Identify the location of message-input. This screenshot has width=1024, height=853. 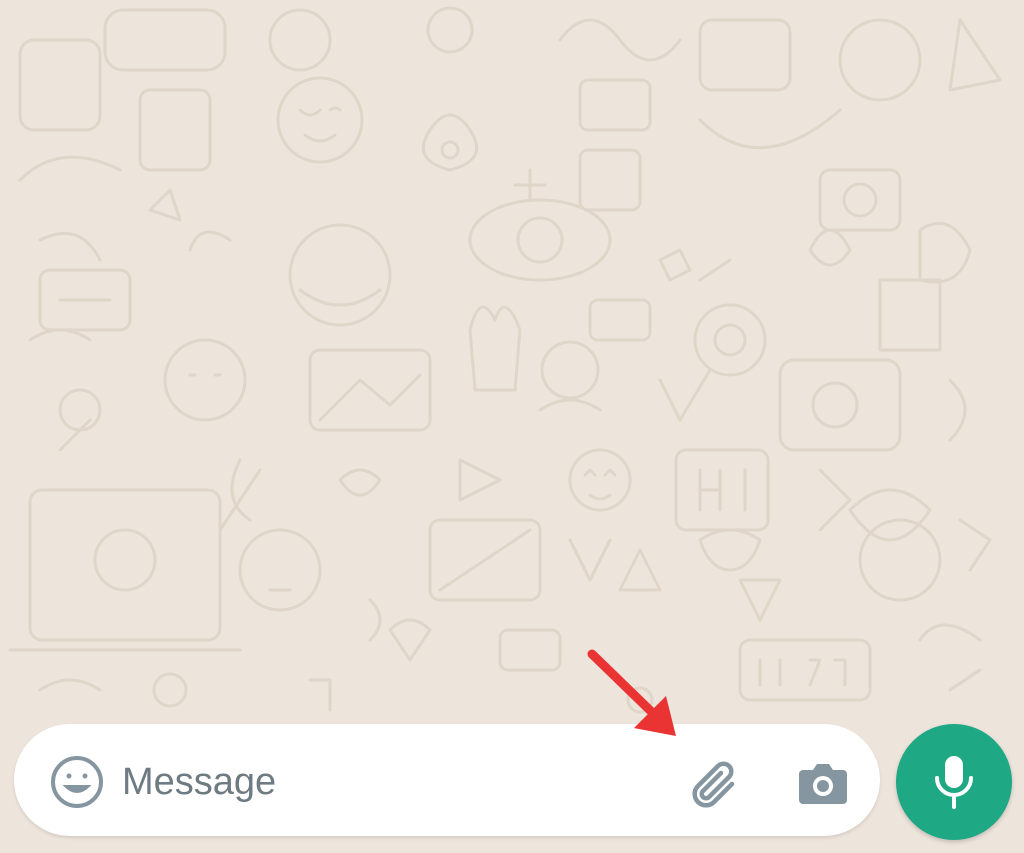
(392, 782).